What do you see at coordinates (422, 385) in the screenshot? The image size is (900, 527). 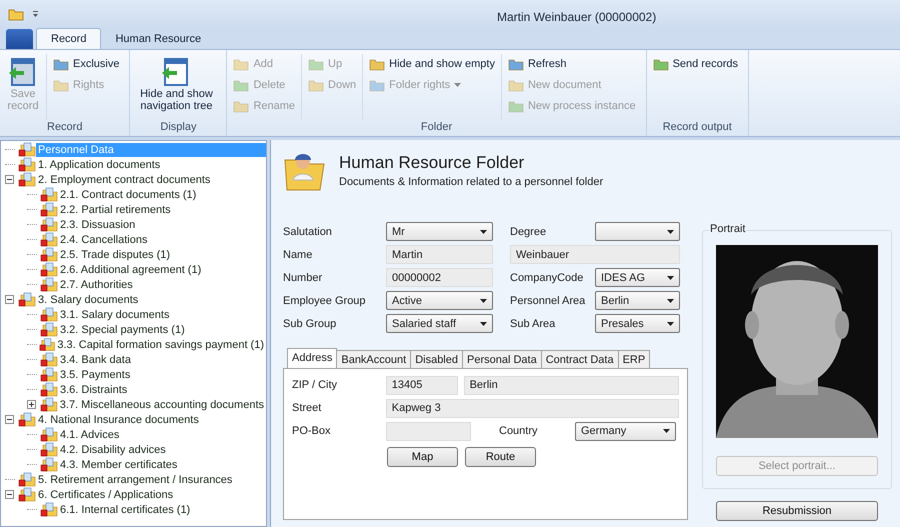 I see `input-field: 13405` at bounding box center [422, 385].